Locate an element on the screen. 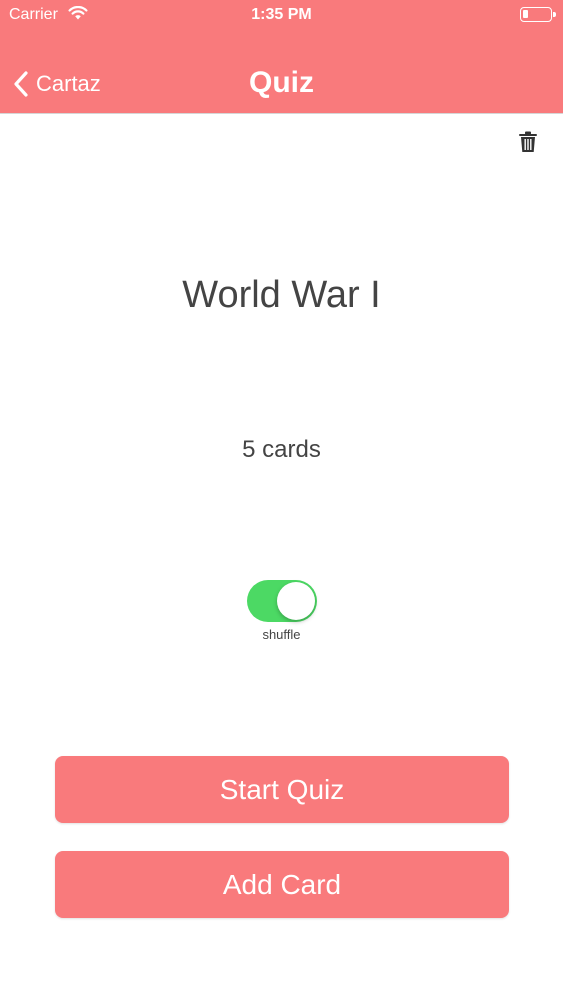  card-count: 5 cards is located at coordinates (281, 449).